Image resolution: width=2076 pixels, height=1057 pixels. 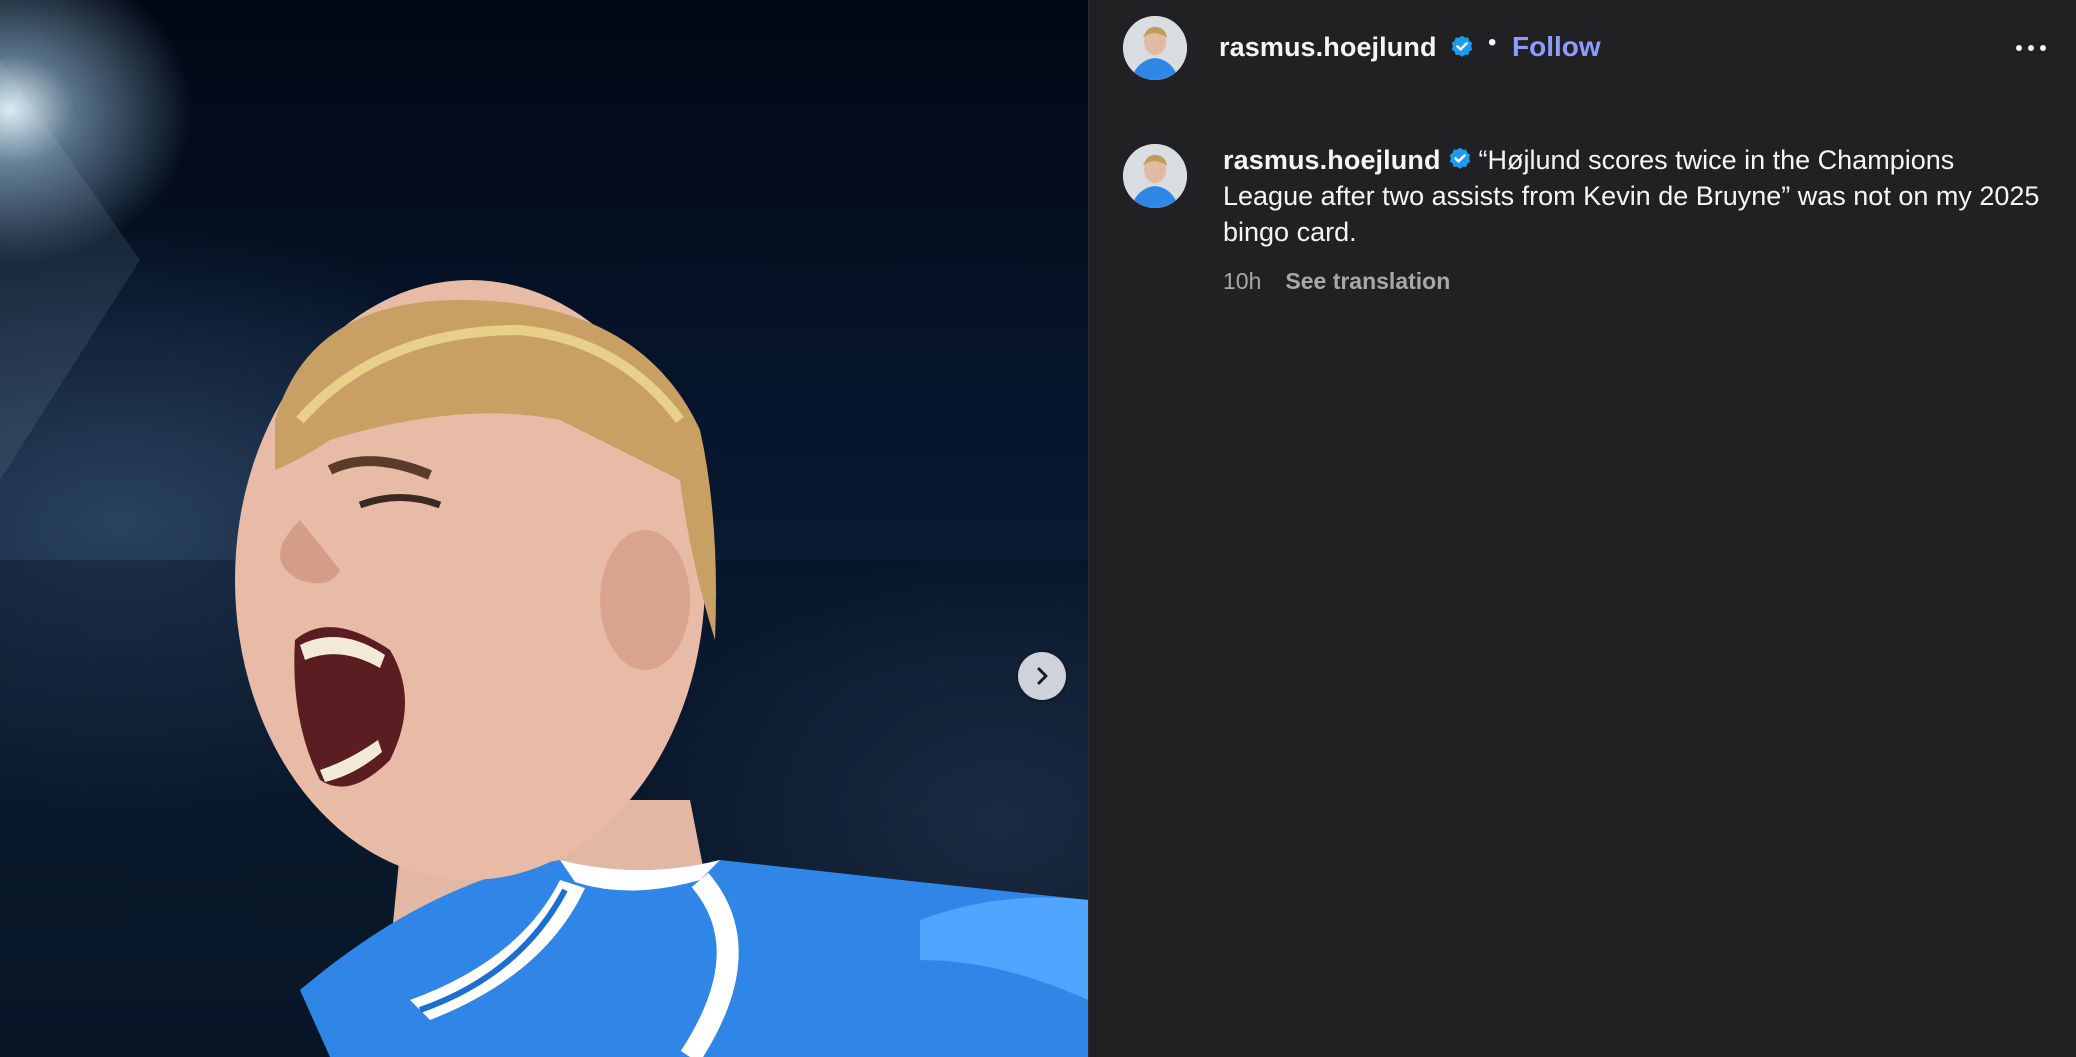 I want to click on avatar, so click(x=1155, y=48).